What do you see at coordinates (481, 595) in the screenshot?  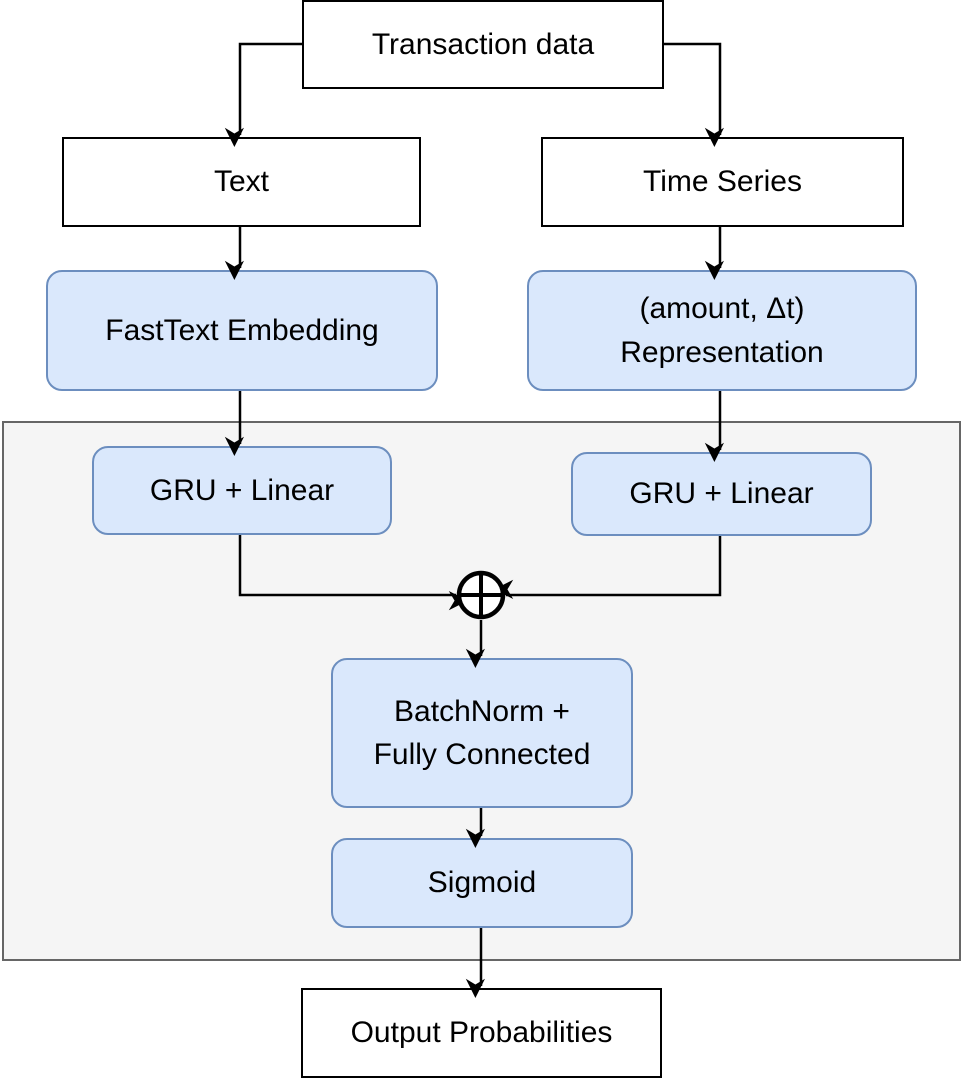 I see `circle-plus-icon` at bounding box center [481, 595].